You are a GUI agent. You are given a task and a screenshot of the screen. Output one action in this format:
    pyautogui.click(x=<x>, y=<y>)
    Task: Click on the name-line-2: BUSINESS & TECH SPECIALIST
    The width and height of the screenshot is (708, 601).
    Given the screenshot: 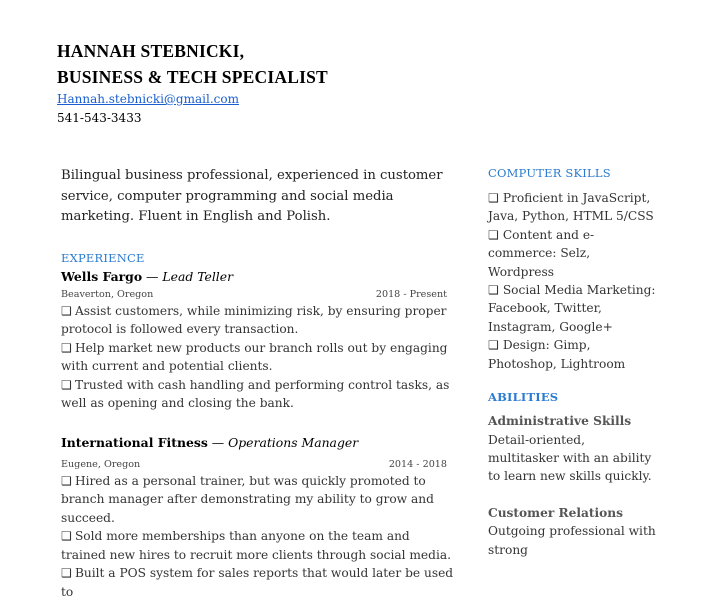 What is the action you would take?
    pyautogui.click(x=192, y=77)
    